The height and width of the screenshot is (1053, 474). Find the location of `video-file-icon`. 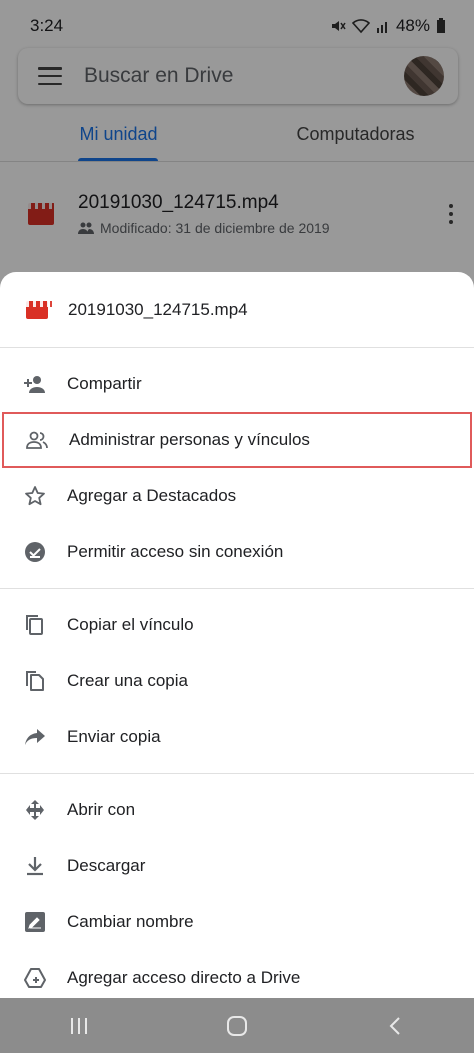

video-file-icon is located at coordinates (39, 309).